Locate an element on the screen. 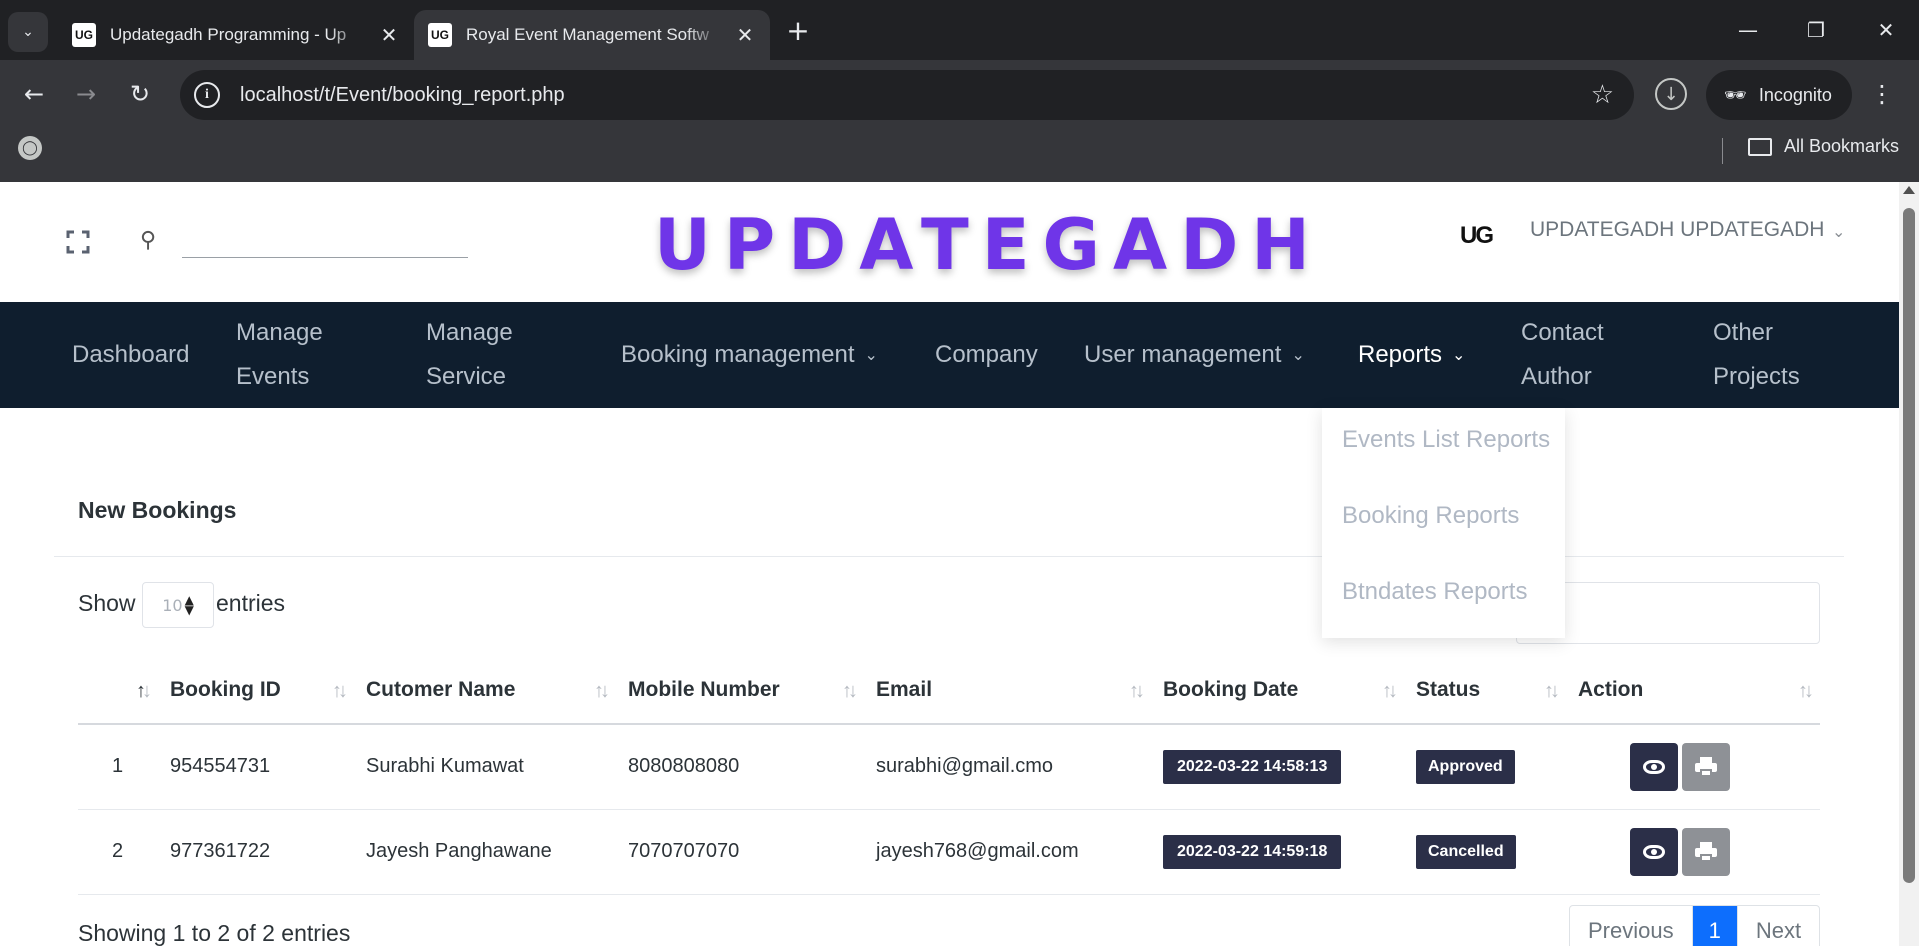  nav-dashboard: Dashboard is located at coordinates (130, 355).